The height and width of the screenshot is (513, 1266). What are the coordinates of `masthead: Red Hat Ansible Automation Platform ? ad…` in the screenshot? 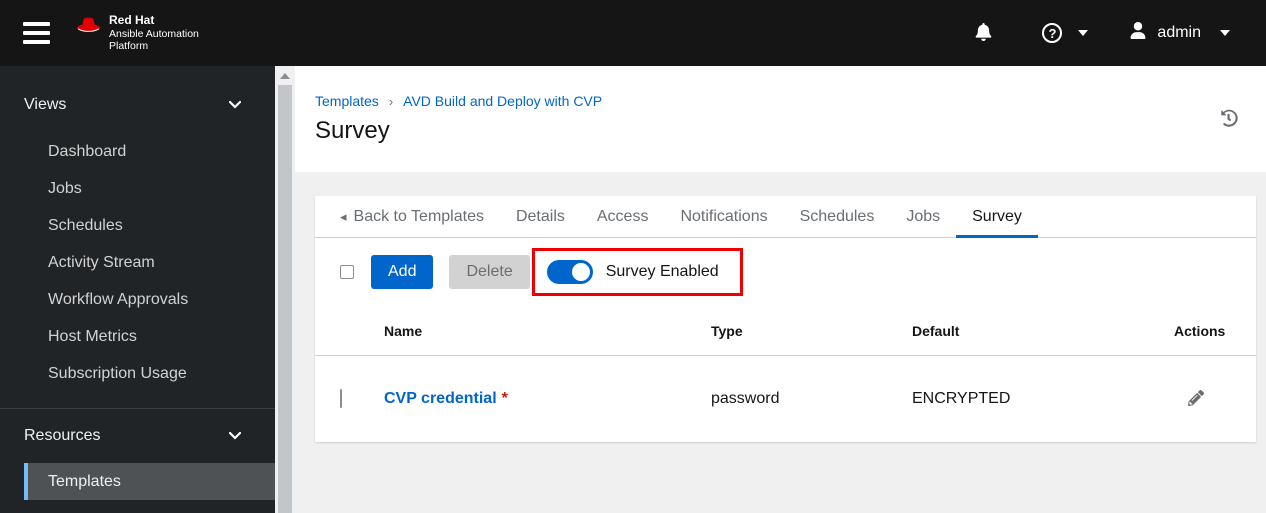 It's located at (633, 33).